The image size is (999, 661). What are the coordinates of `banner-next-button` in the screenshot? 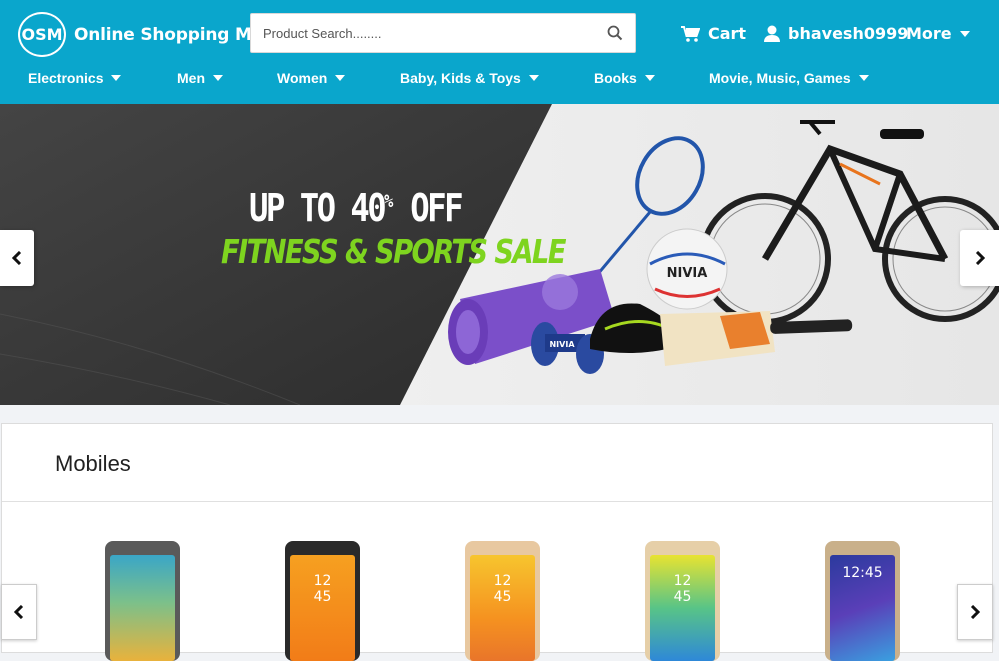 It's located at (979, 258).